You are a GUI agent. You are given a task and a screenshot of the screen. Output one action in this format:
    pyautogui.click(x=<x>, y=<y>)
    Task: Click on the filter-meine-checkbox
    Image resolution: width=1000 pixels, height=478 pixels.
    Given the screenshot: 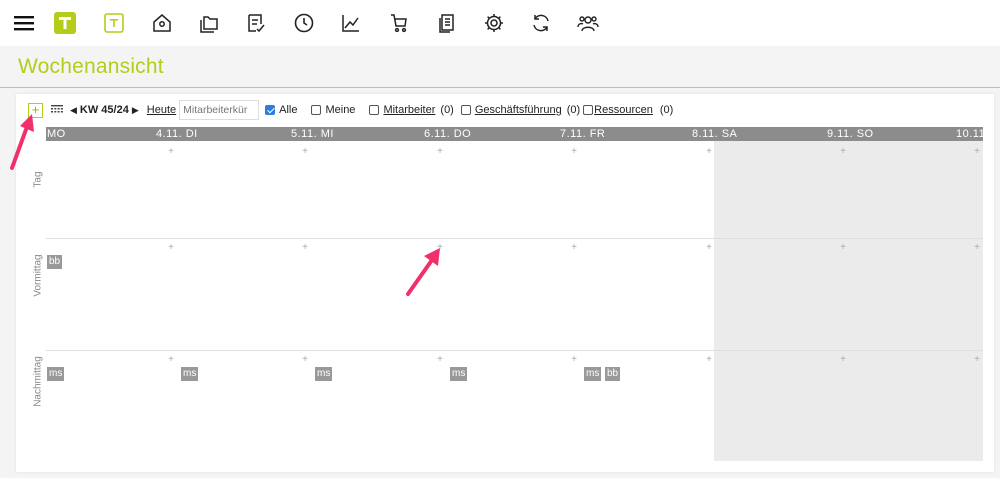 What is the action you would take?
    pyautogui.click(x=316, y=110)
    